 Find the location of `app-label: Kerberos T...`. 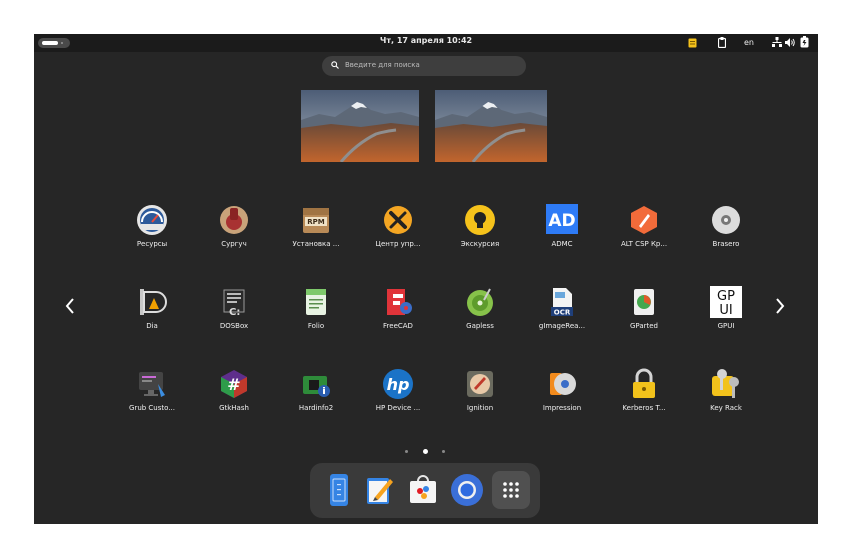

app-label: Kerberos T... is located at coordinates (644, 408).